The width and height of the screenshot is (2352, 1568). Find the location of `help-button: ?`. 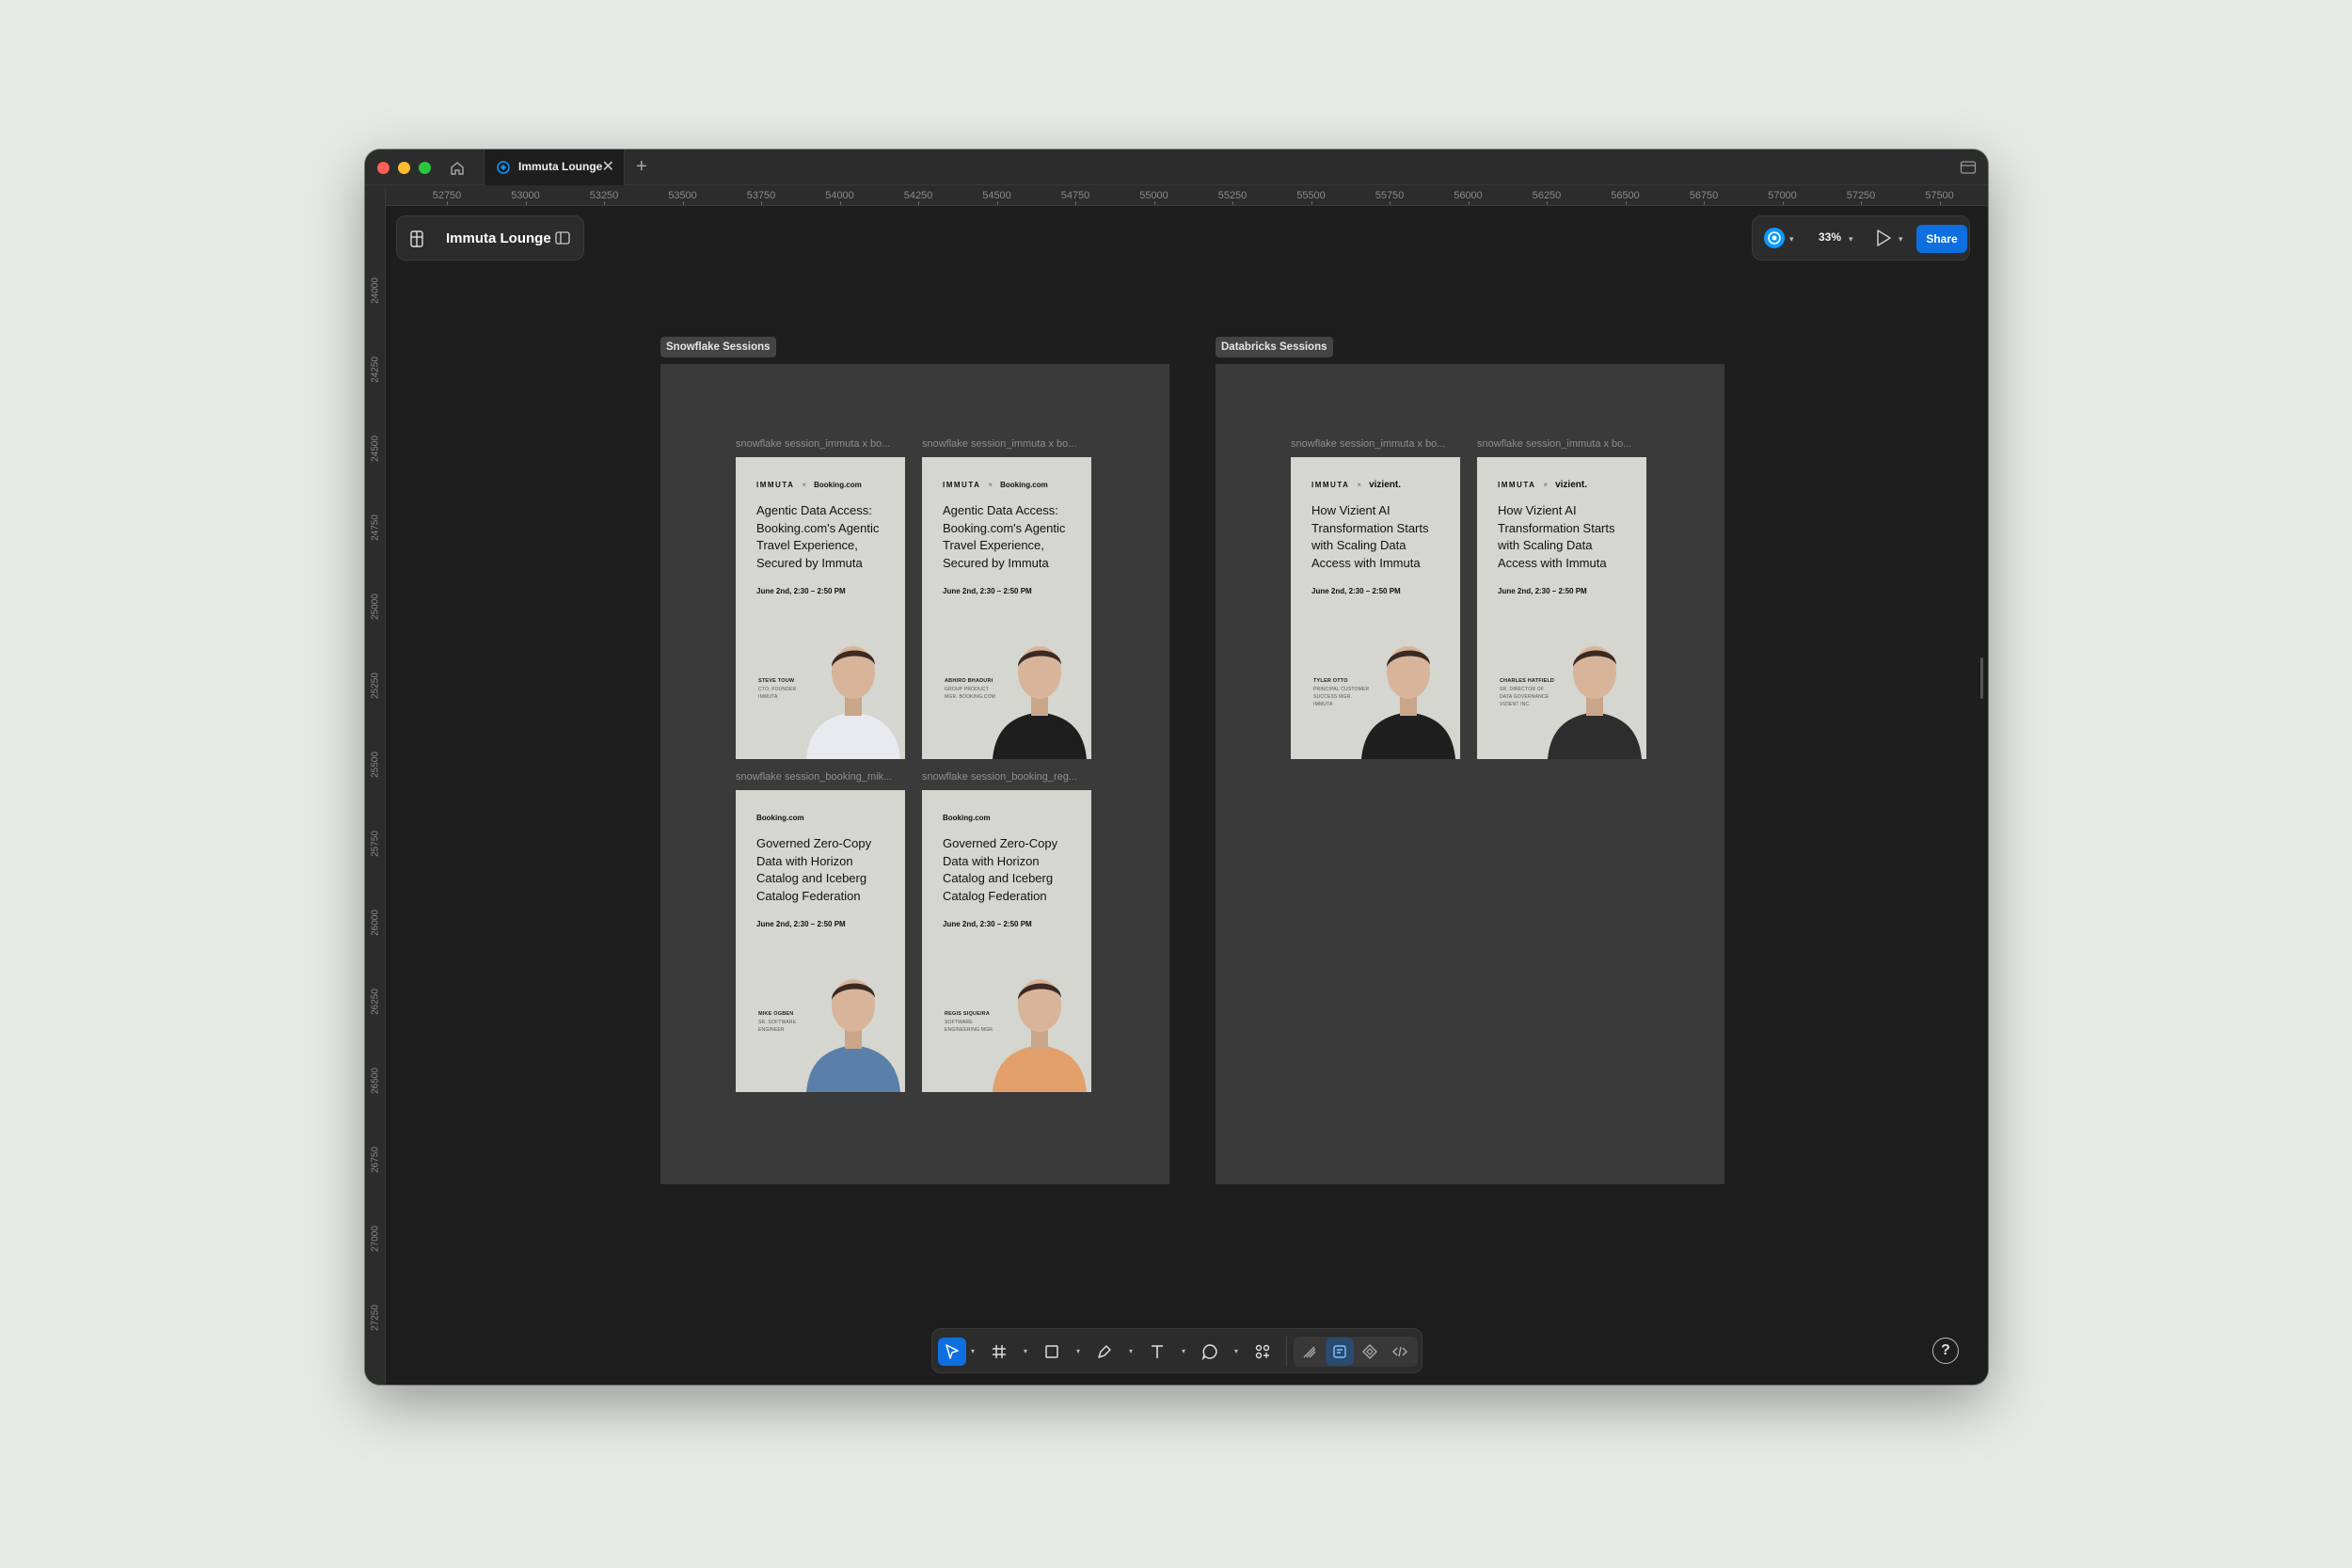

help-button: ? is located at coordinates (1945, 1351).